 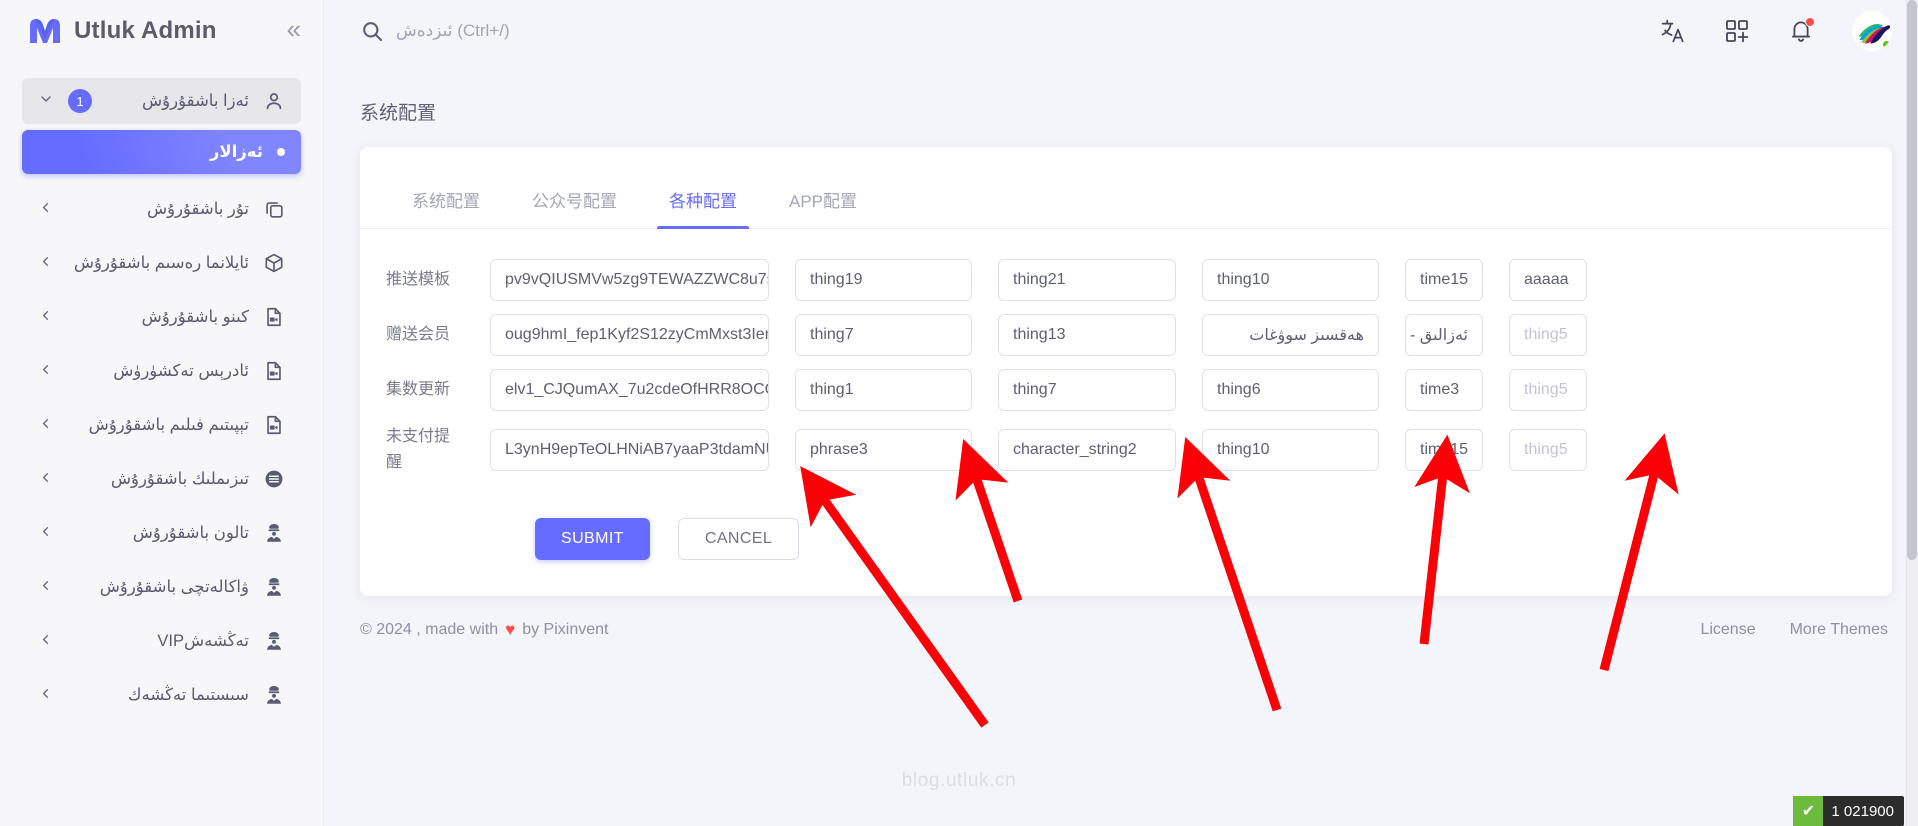 What do you see at coordinates (1801, 30) in the screenshot?
I see `bell-icon` at bounding box center [1801, 30].